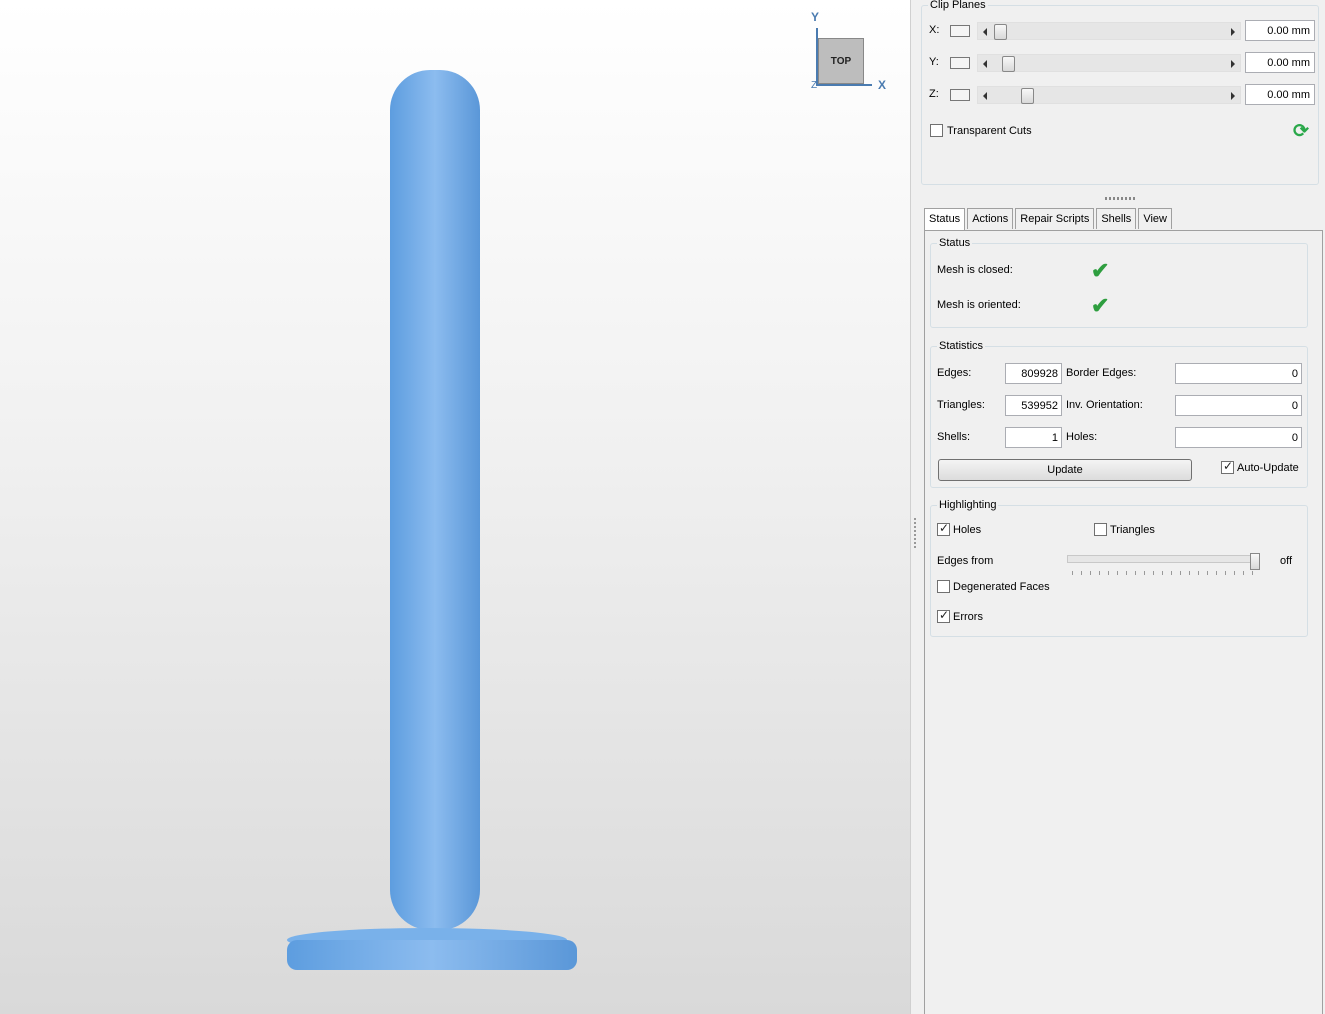 The width and height of the screenshot is (1325, 1014). I want to click on transparent-cuts-checkbox, so click(936, 130).